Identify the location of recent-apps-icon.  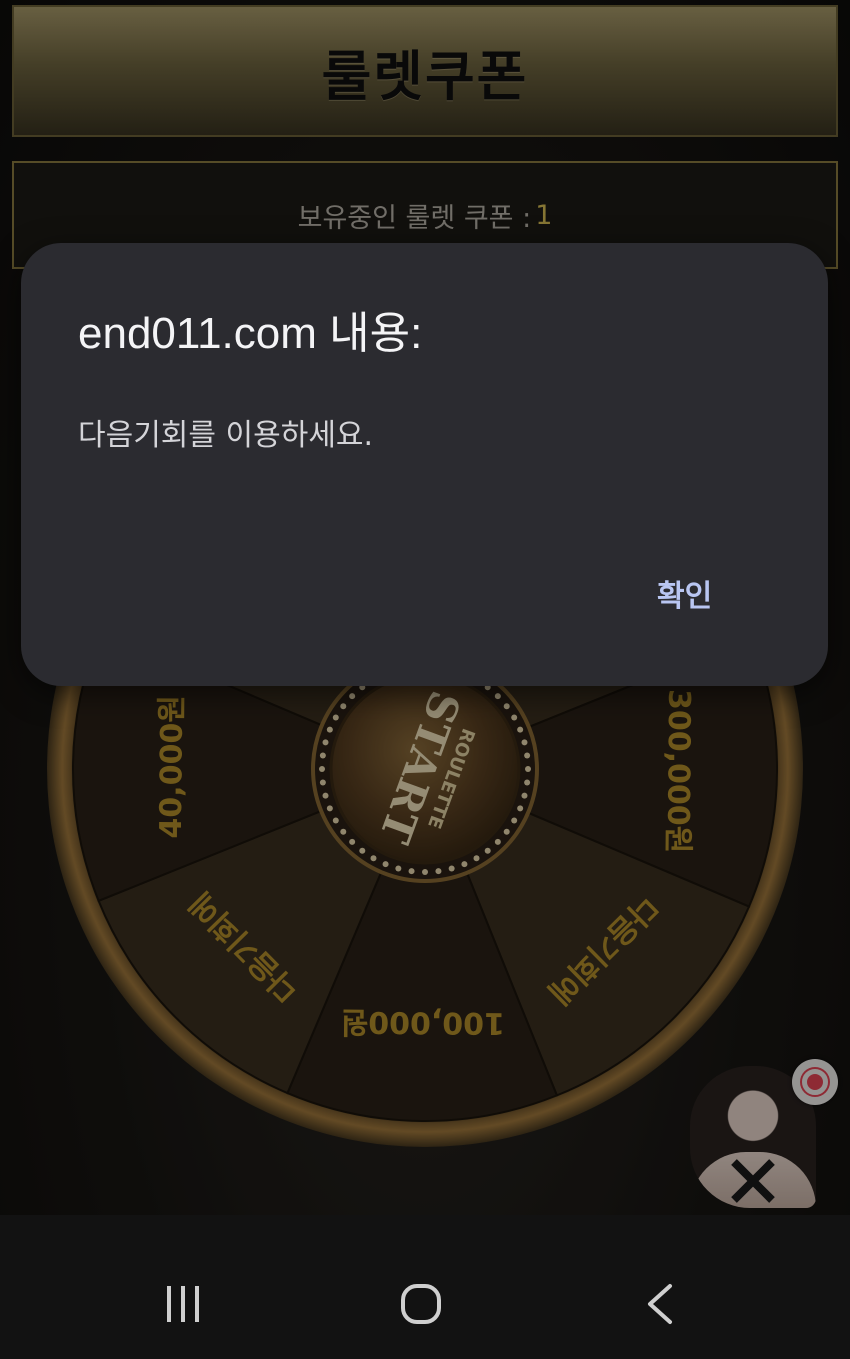
(183, 1304).